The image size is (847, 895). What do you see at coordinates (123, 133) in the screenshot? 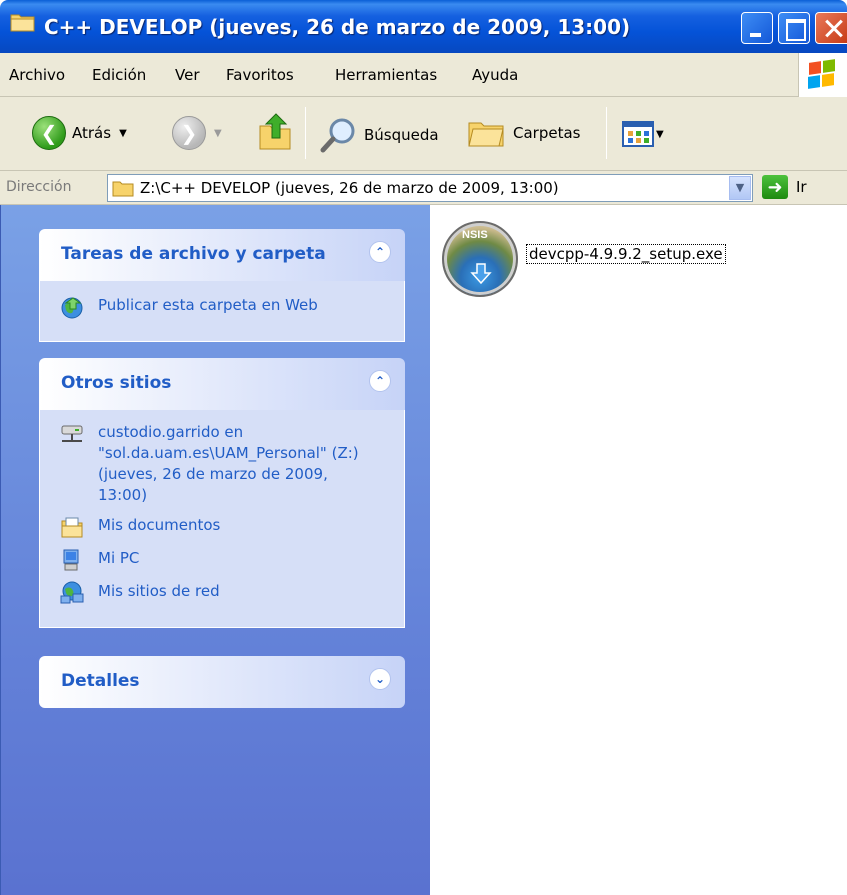
I see `back-dropdown-icon: ▼` at bounding box center [123, 133].